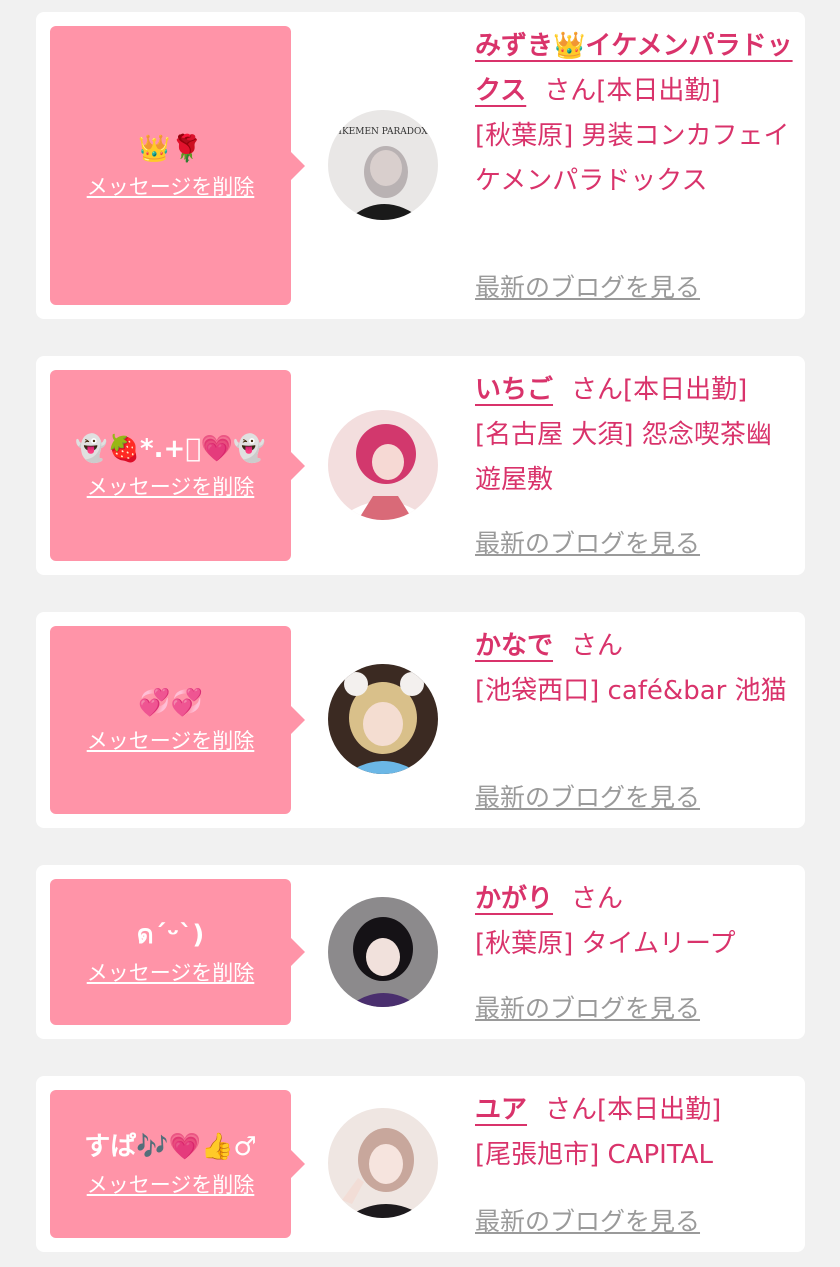 The image size is (840, 1267). I want to click on message-bubble: 💞💞 メッセージを削除, so click(177, 720).